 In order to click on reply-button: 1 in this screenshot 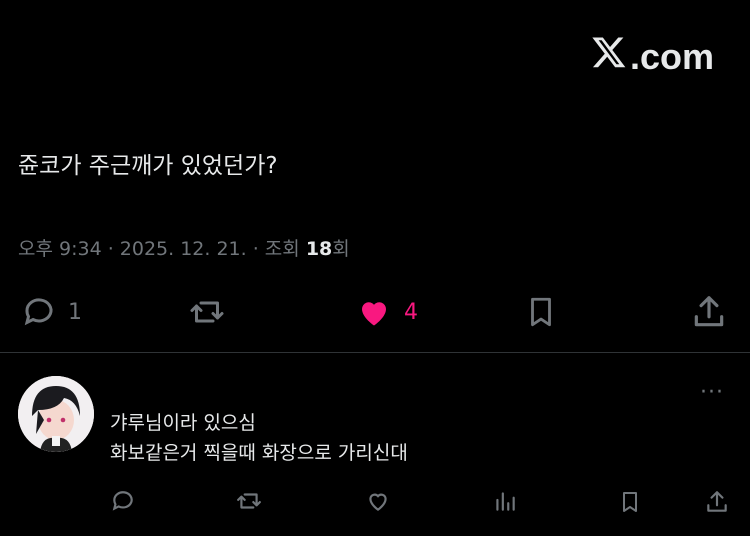, I will do `click(51, 312)`.